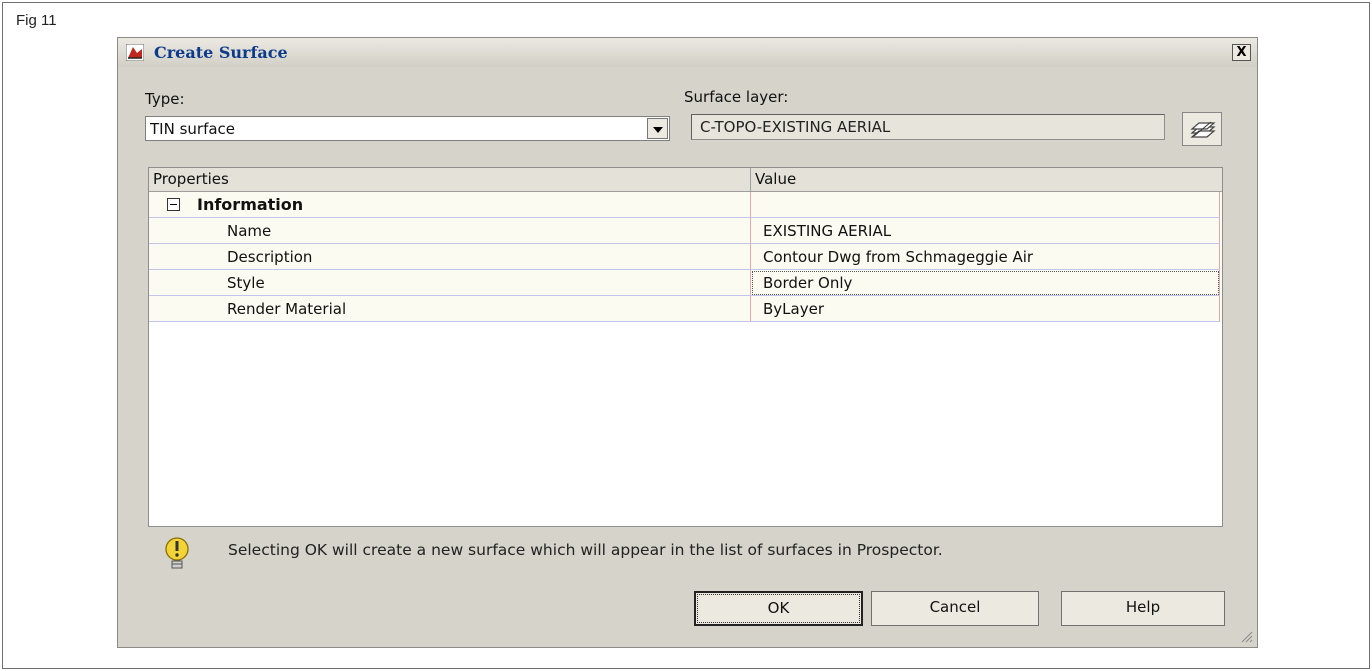 Image resolution: width=1372 pixels, height=671 pixels. What do you see at coordinates (795, 127) in the screenshot?
I see `surface-layer-value: C-TOPO-EXISTING AERIAL` at bounding box center [795, 127].